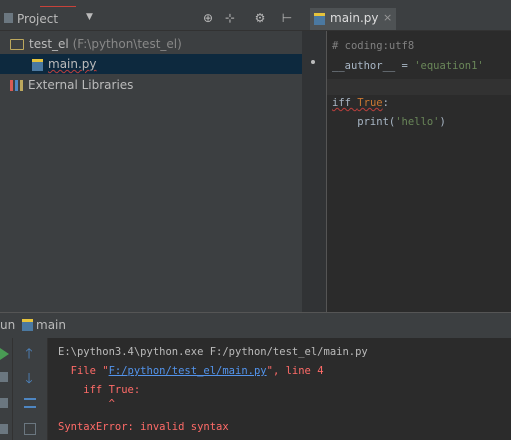 The height and width of the screenshot is (440, 511). I want to click on library-icon, so click(16, 85).